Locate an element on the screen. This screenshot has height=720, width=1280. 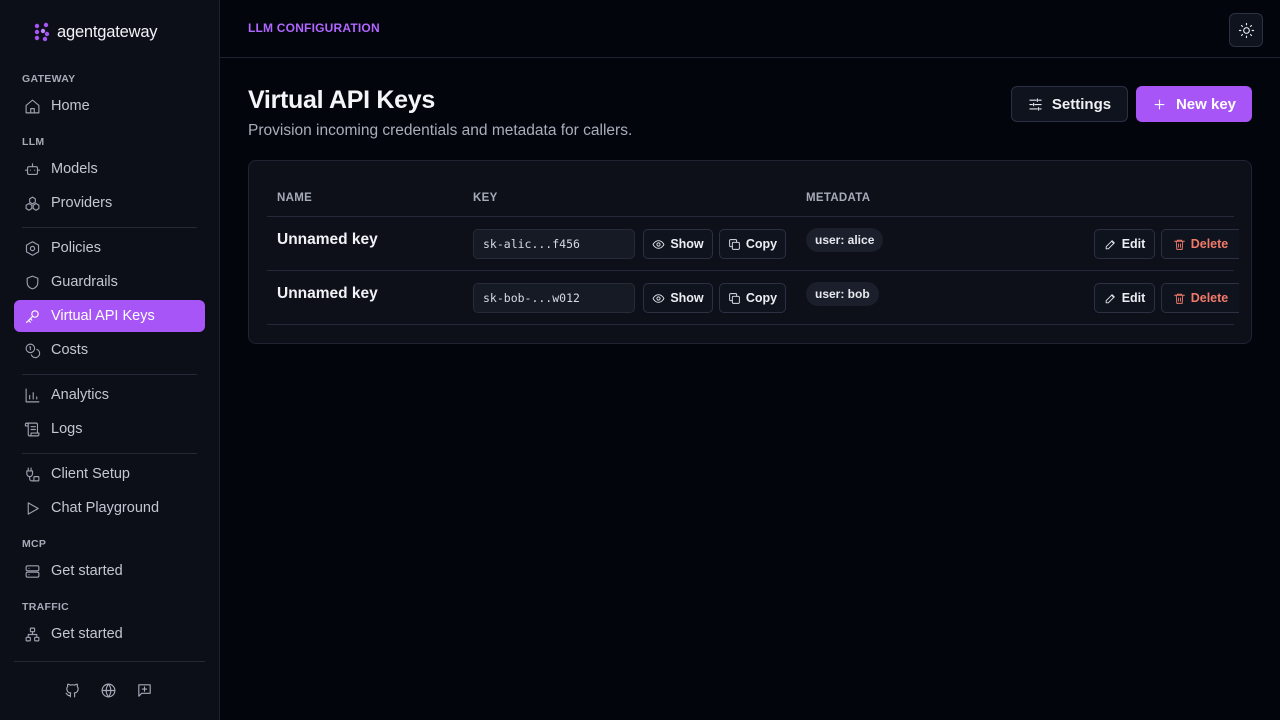
sidebar-item-virtual-api-keys: Virtual API Keys is located at coordinates (109, 316).